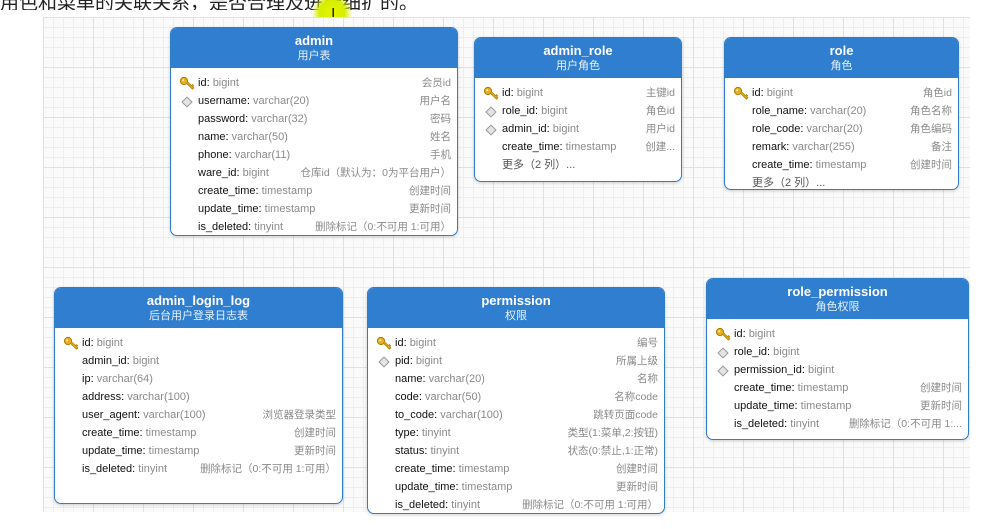  I want to click on field-row: role_name: varchar(20) 角色名称, so click(841, 111).